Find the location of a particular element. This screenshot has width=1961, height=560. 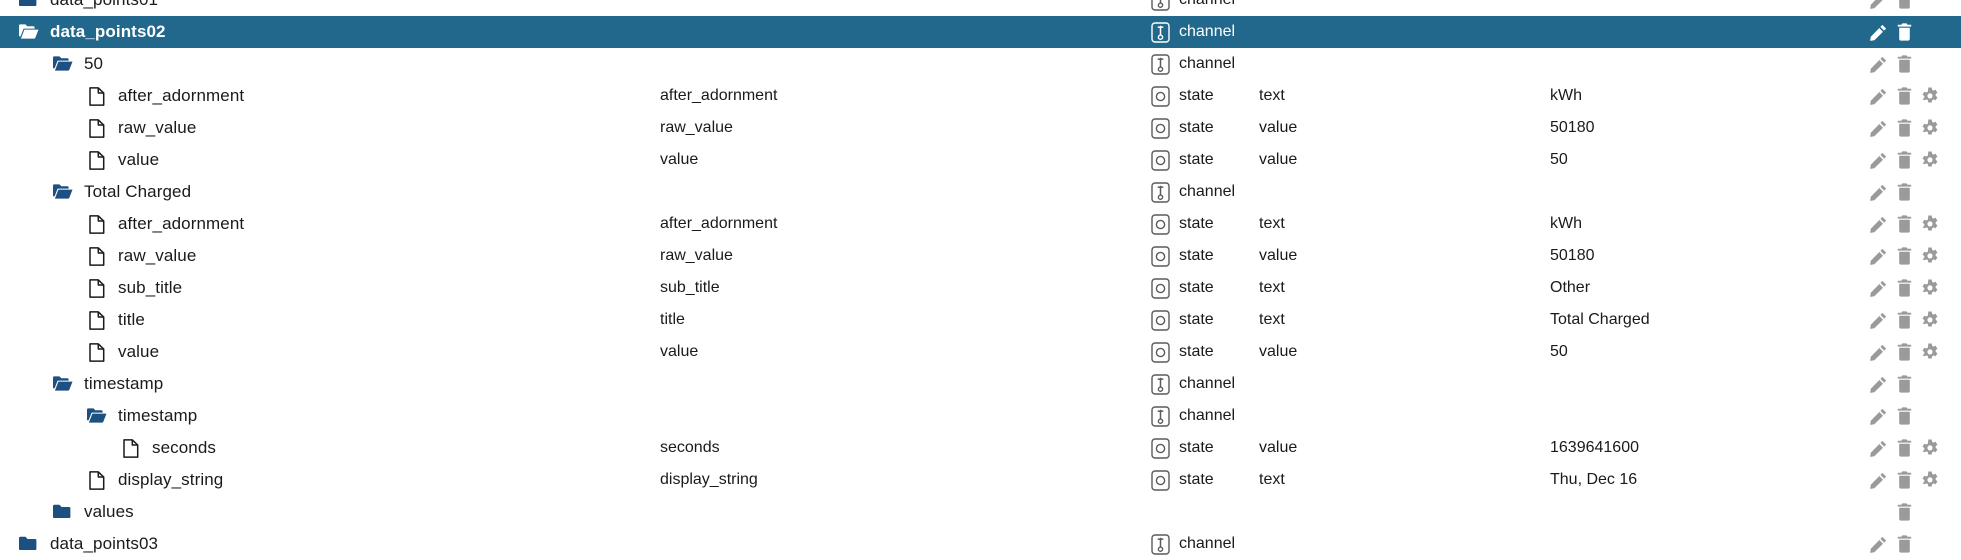

tree-row: 50 channel is located at coordinates (980, 64).